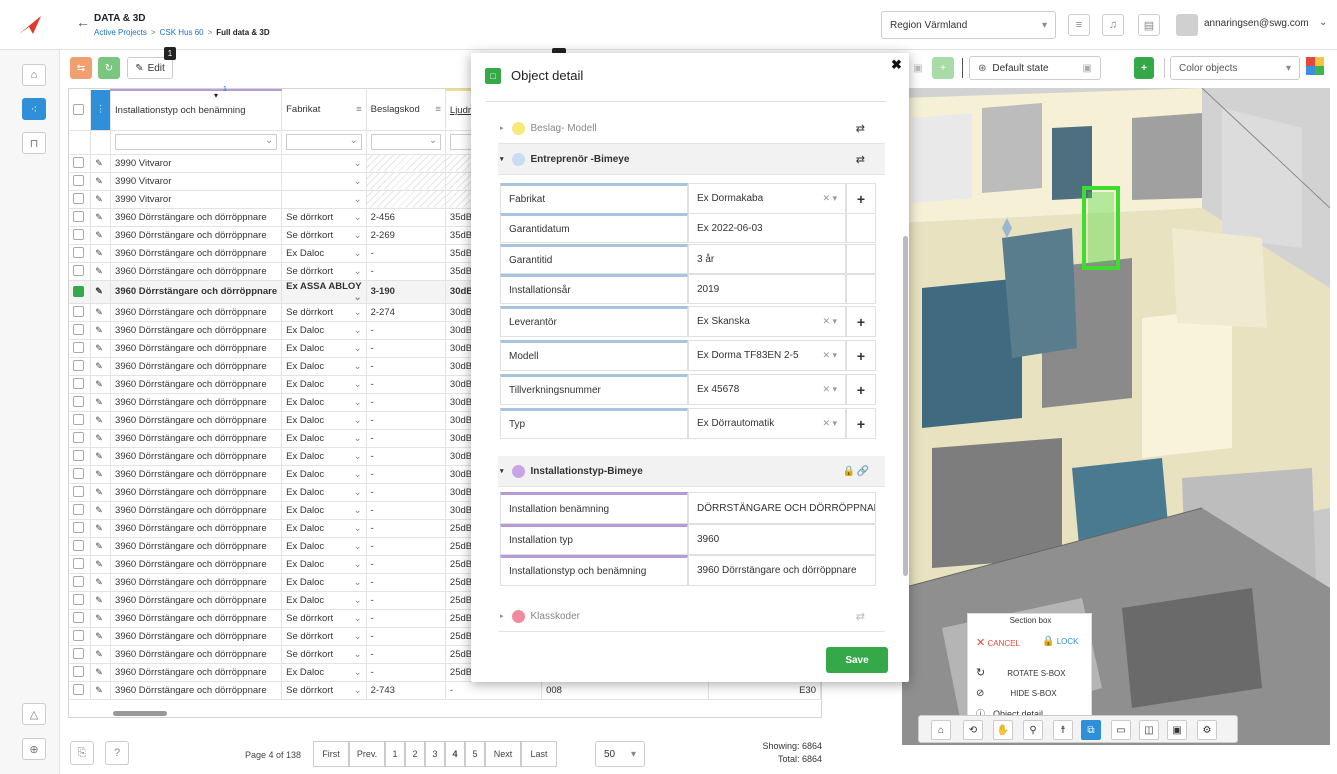 This screenshot has height=774, width=1337. What do you see at coordinates (1087, 68) in the screenshot?
I see `save-icon: ▣` at bounding box center [1087, 68].